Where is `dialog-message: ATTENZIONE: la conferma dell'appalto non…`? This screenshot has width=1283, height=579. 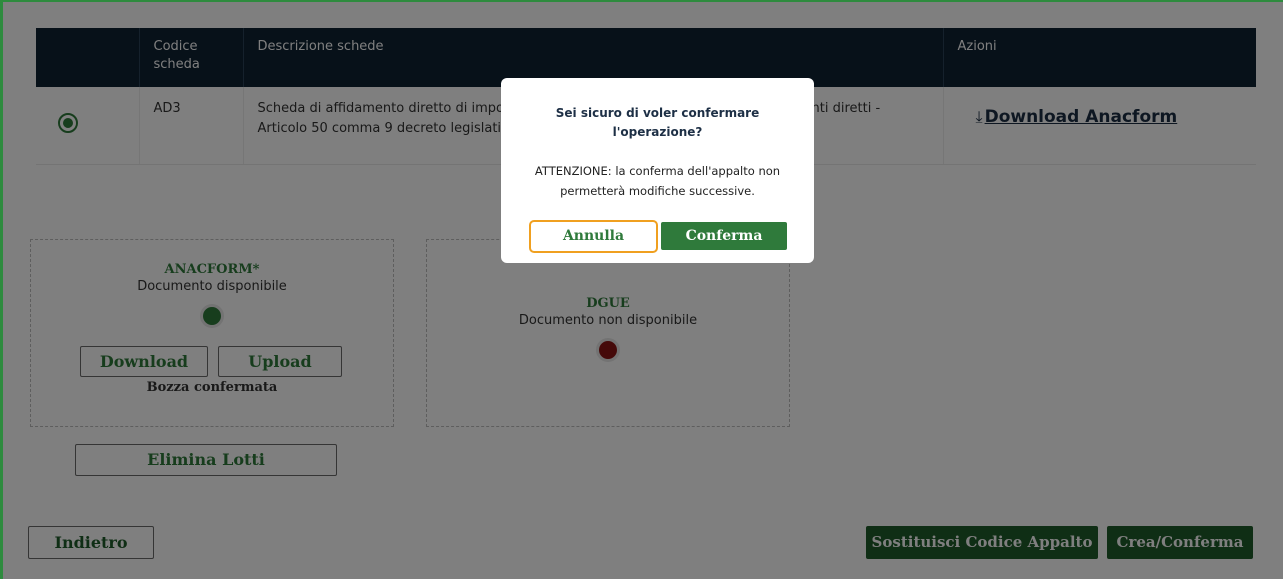 dialog-message: ATTENZIONE: la conferma dell'appalto non… is located at coordinates (657, 181).